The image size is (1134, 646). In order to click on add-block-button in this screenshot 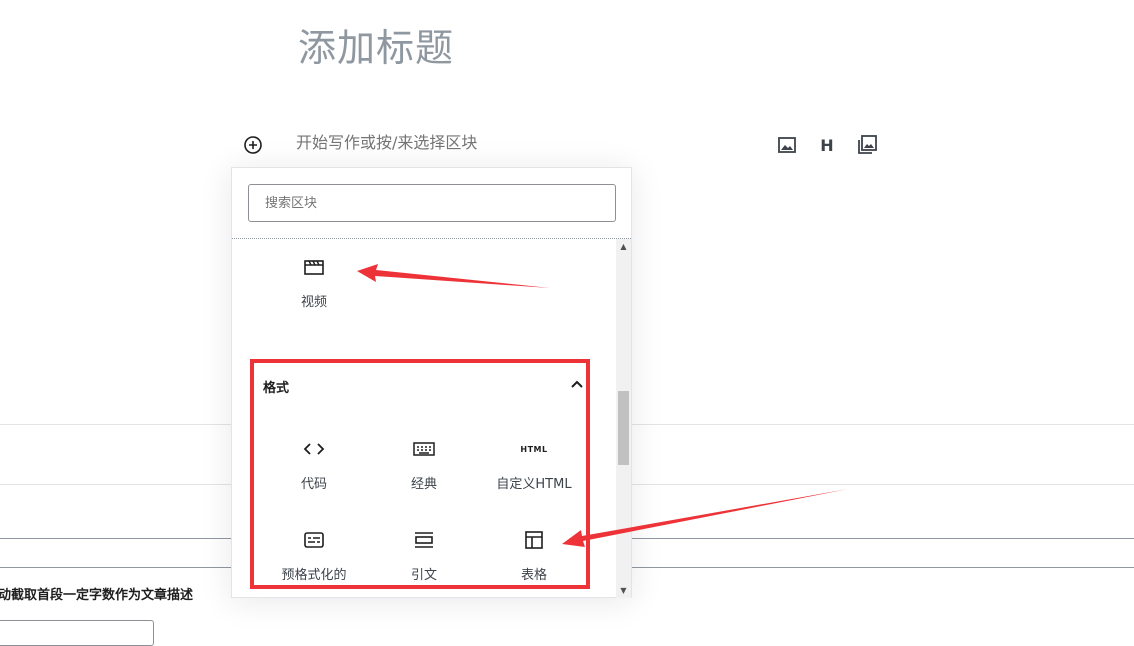, I will do `click(253, 145)`.